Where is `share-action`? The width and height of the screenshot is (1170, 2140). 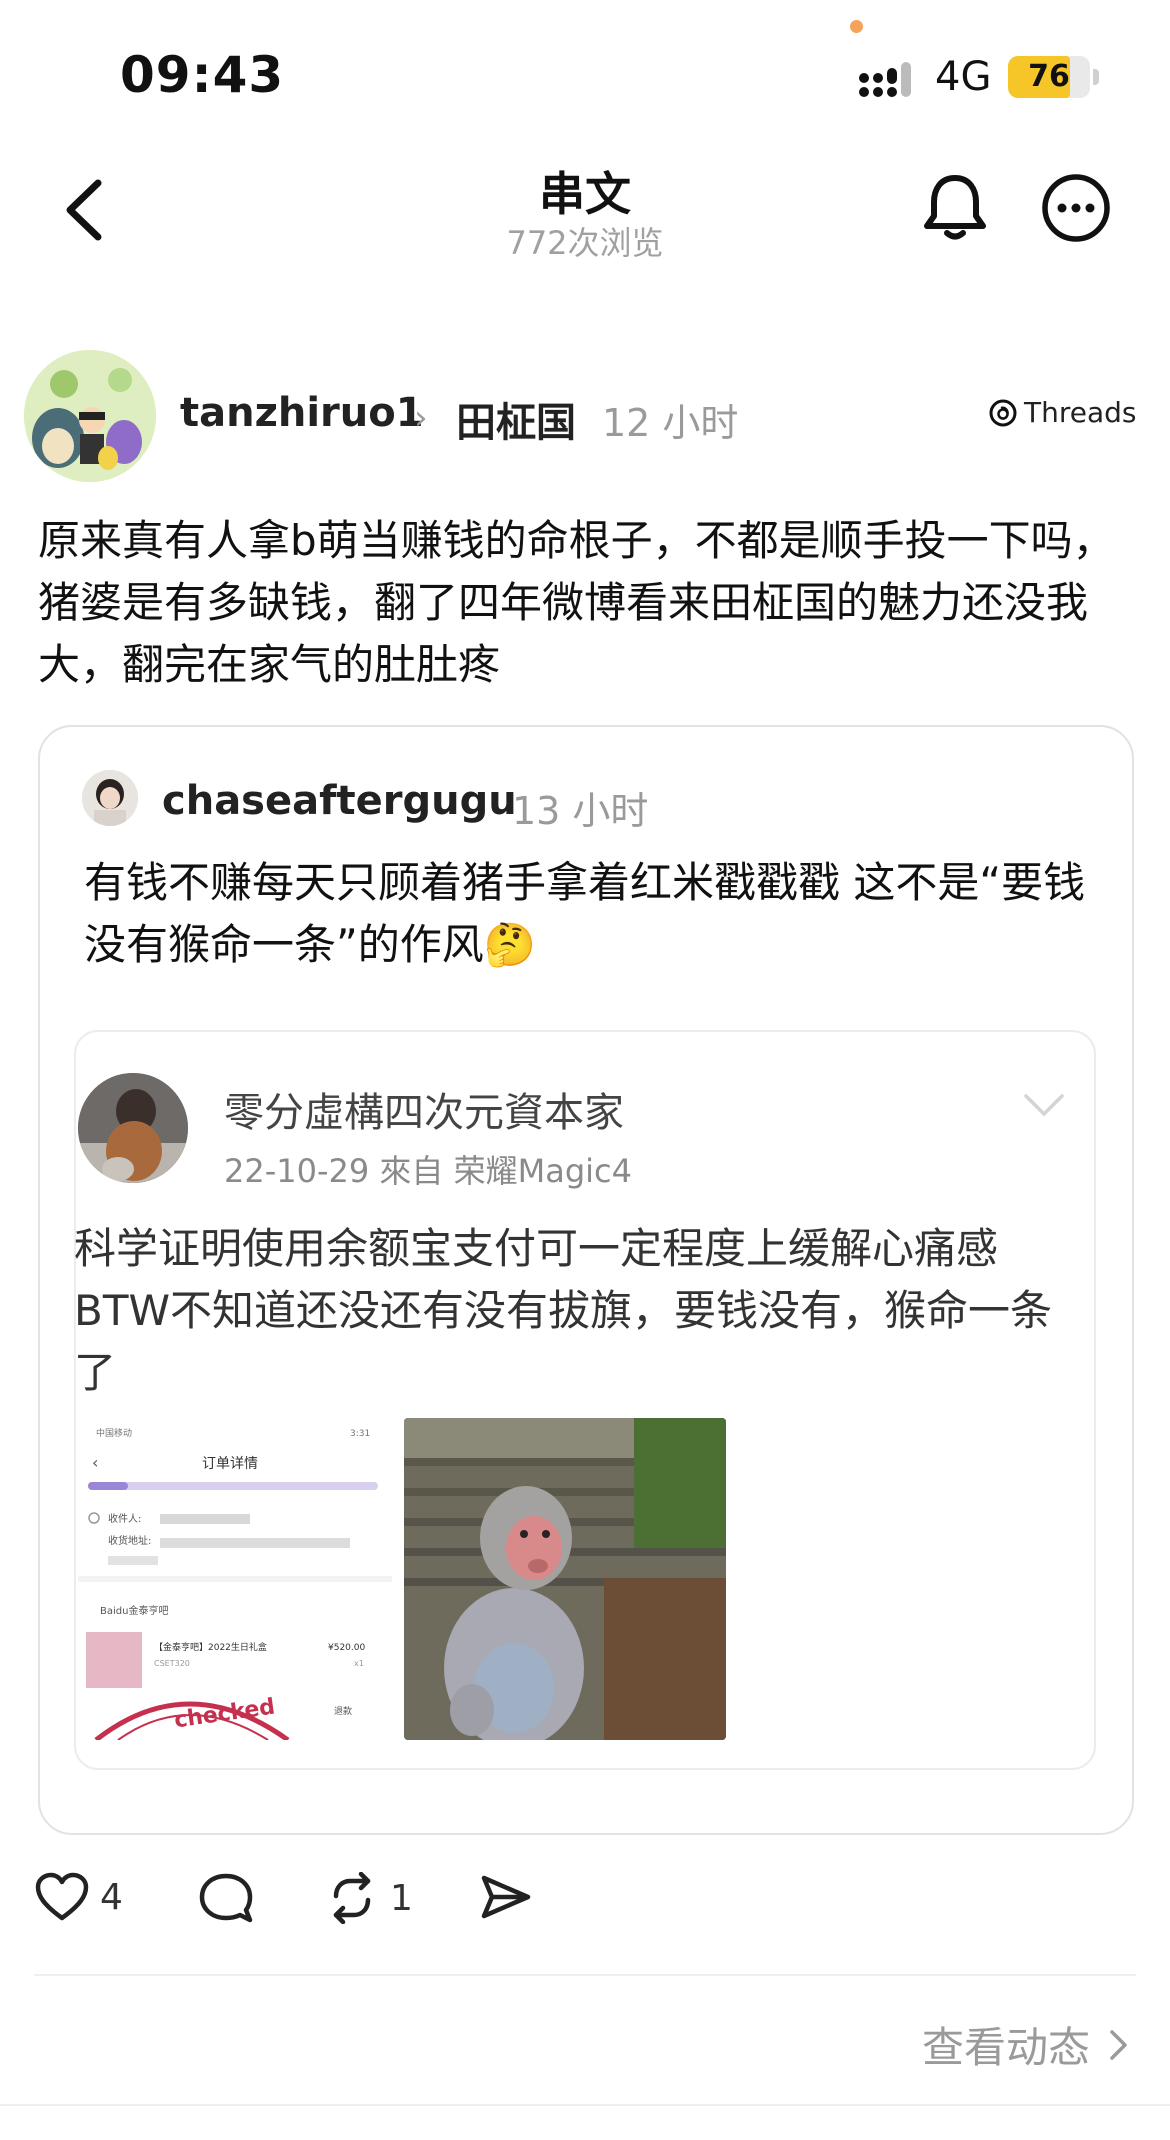
share-action is located at coordinates (506, 1897).